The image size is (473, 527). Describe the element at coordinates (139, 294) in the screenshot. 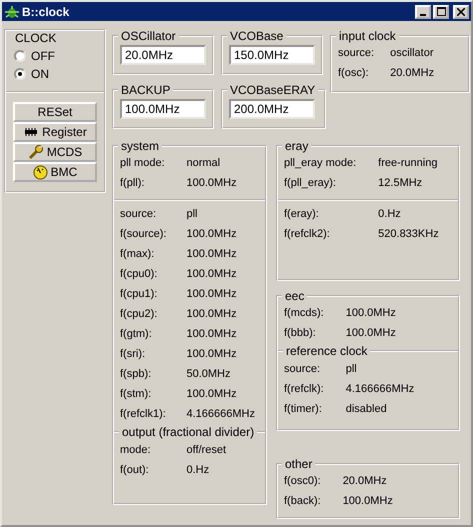

I see `property-label: f(cpu1):` at that location.